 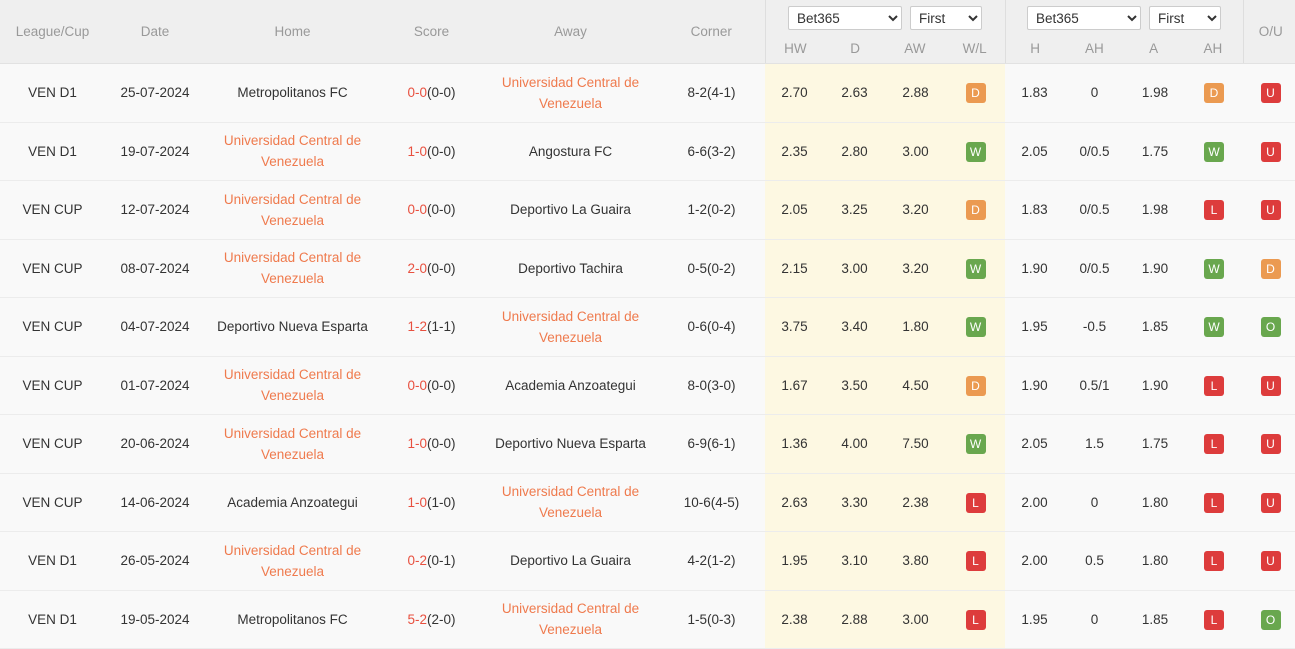 What do you see at coordinates (431, 327) in the screenshot?
I see `cell-score: 1-2(1-1)` at bounding box center [431, 327].